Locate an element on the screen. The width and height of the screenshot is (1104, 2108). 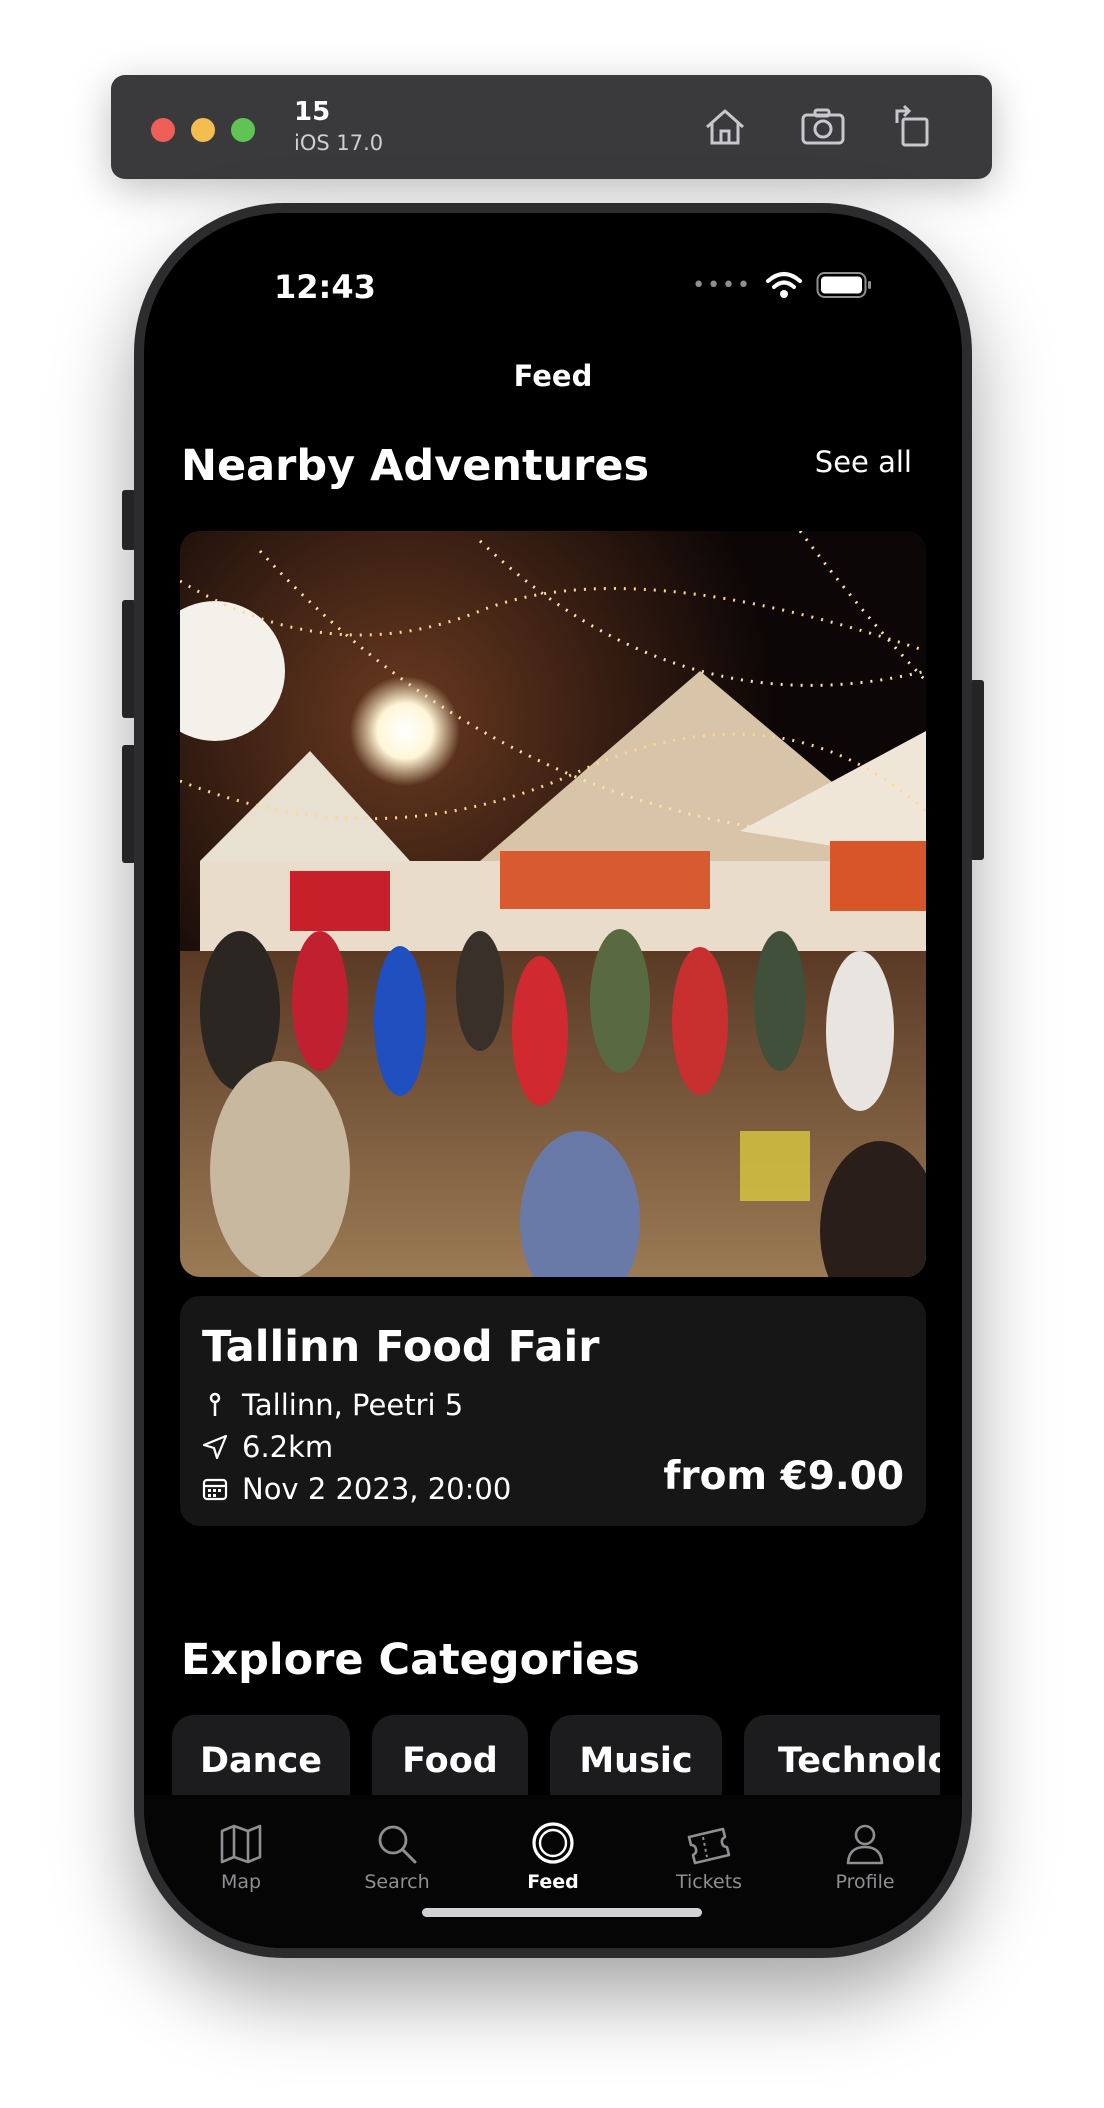
home-icon is located at coordinates (725, 127).